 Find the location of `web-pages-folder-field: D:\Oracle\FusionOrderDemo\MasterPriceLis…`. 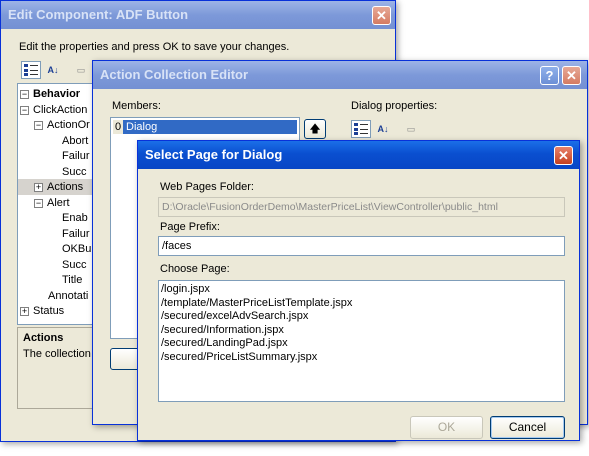

web-pages-folder-field: D:\Oracle\FusionOrderDemo\MasterPriceLis… is located at coordinates (361, 207).